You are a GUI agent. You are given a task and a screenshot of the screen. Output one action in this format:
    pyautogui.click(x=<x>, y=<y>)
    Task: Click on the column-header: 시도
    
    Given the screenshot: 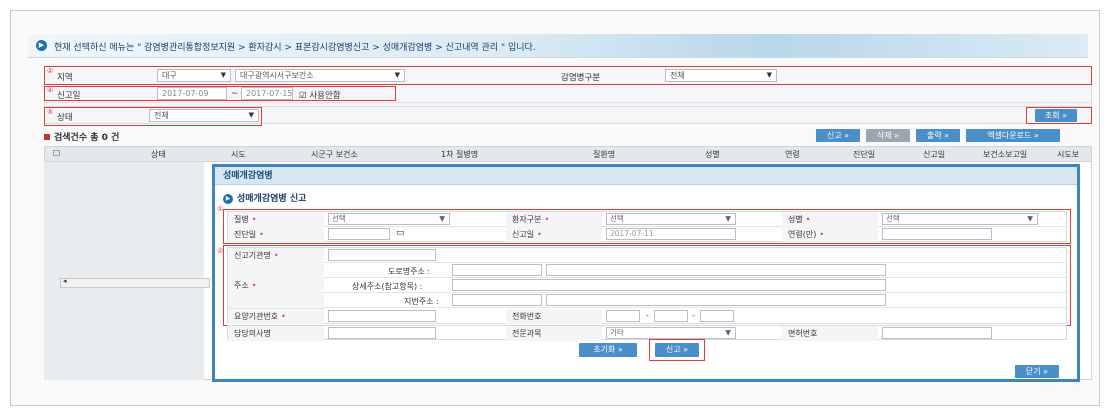 What is the action you would take?
    pyautogui.click(x=238, y=154)
    